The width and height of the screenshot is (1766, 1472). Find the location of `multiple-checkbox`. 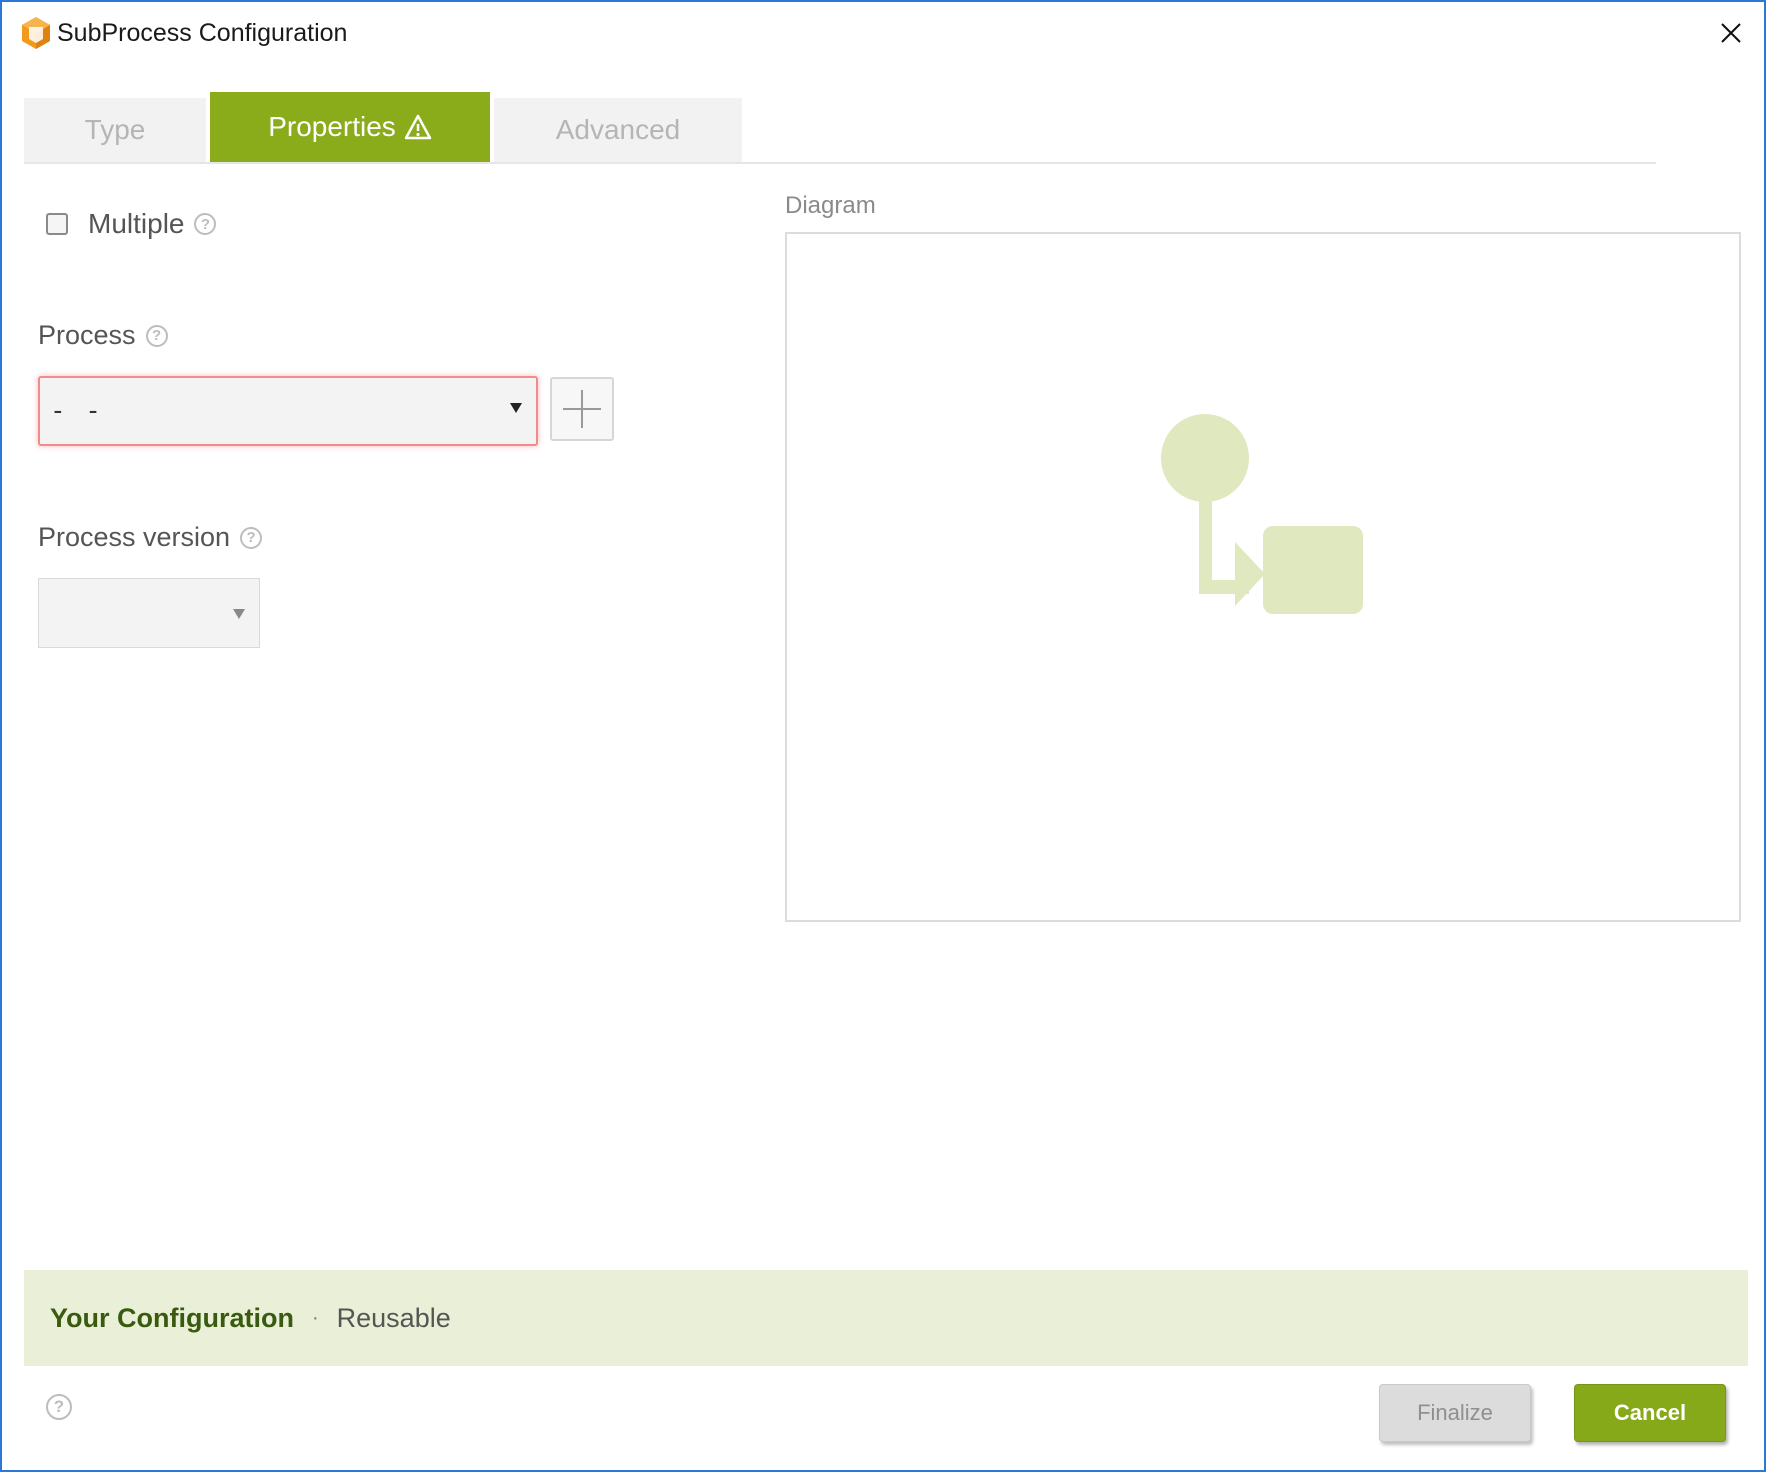

multiple-checkbox is located at coordinates (57, 224).